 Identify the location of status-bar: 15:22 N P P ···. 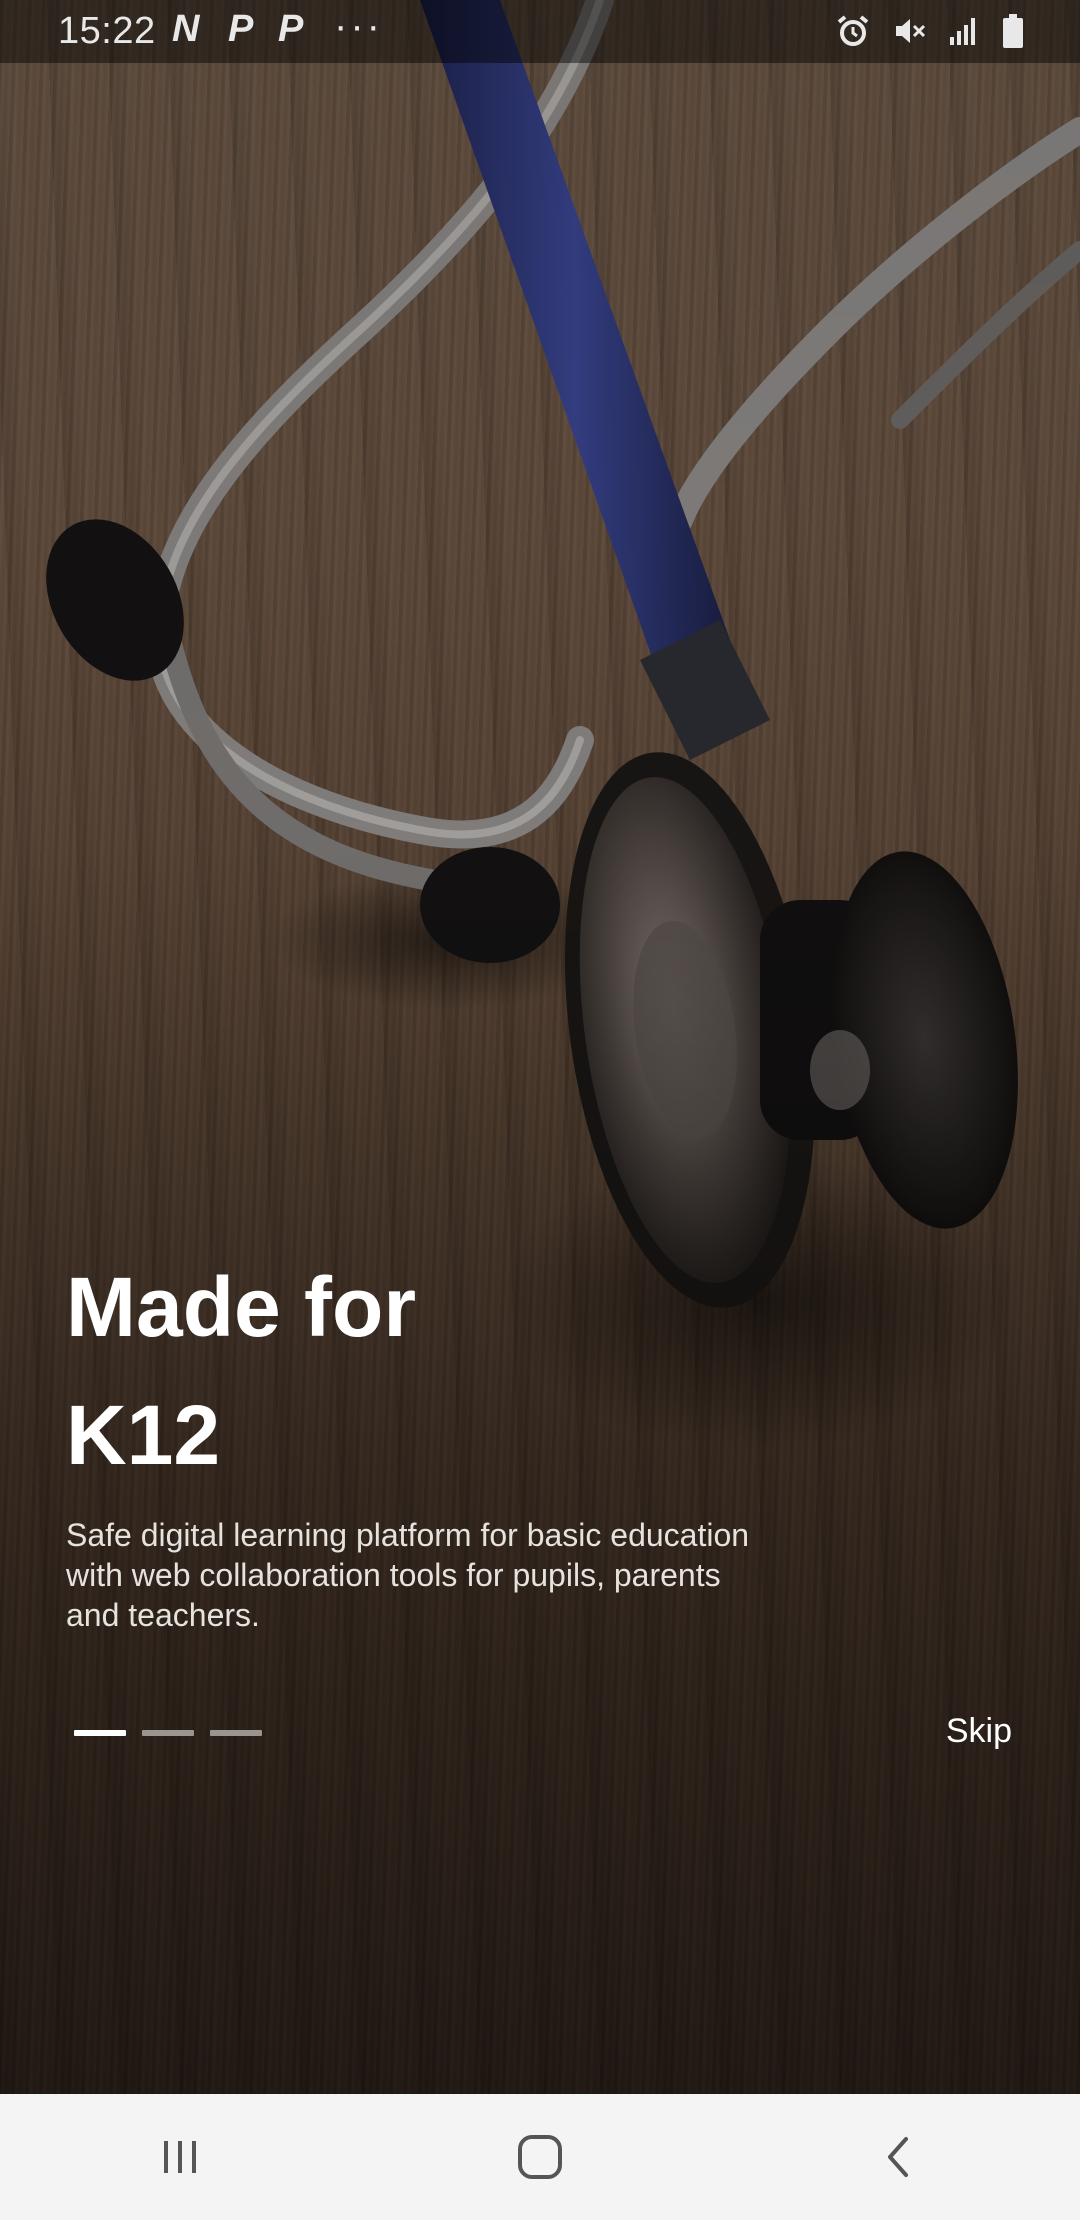
(540, 31).